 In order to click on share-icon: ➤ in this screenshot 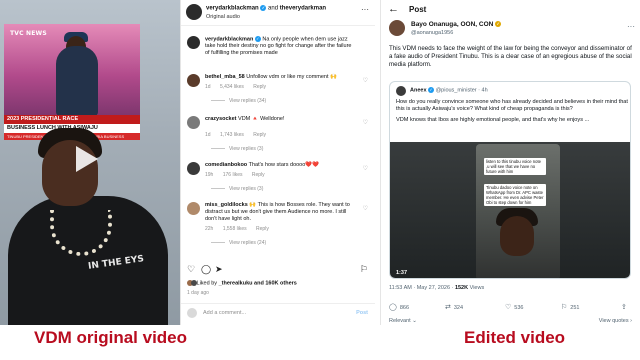, I will do `click(219, 269)`.